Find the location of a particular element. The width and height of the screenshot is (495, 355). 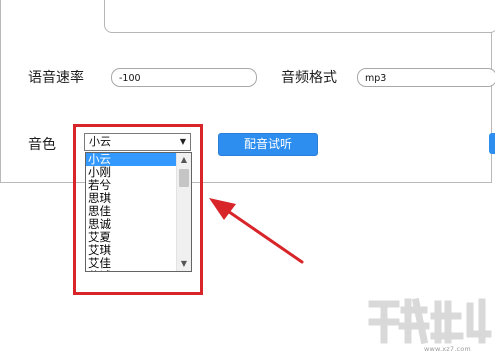

watermark-logo-icon is located at coordinates (430, 321).